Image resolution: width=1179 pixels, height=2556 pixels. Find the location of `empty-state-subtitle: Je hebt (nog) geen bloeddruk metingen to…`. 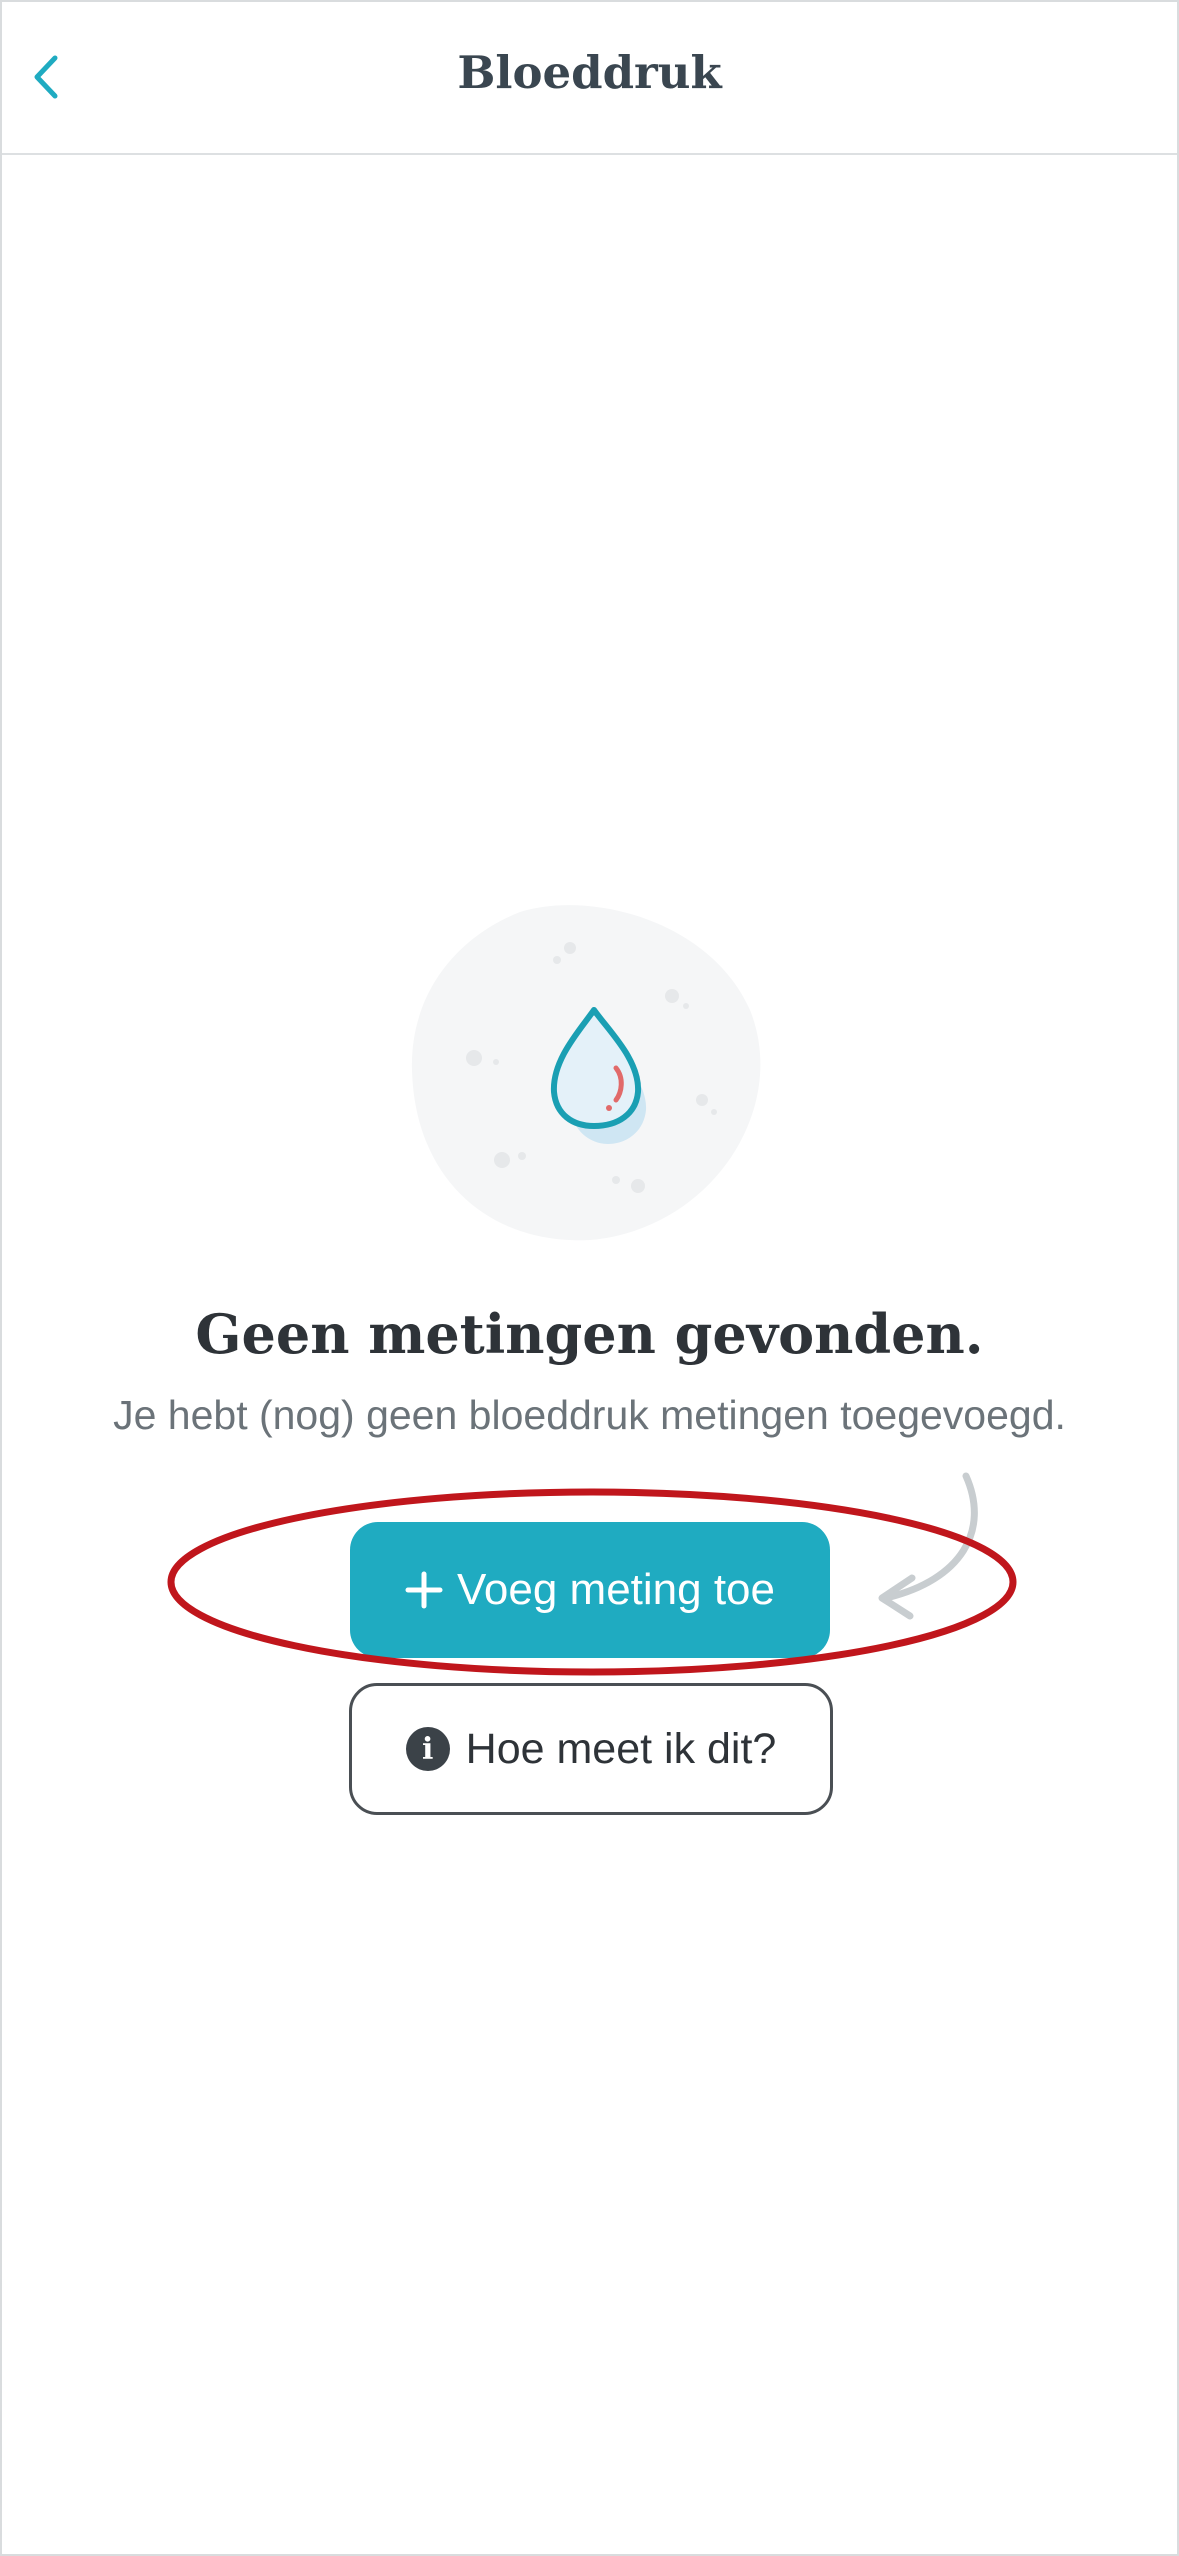

empty-state-subtitle: Je hebt (nog) geen bloeddruk metingen to… is located at coordinates (589, 1415).